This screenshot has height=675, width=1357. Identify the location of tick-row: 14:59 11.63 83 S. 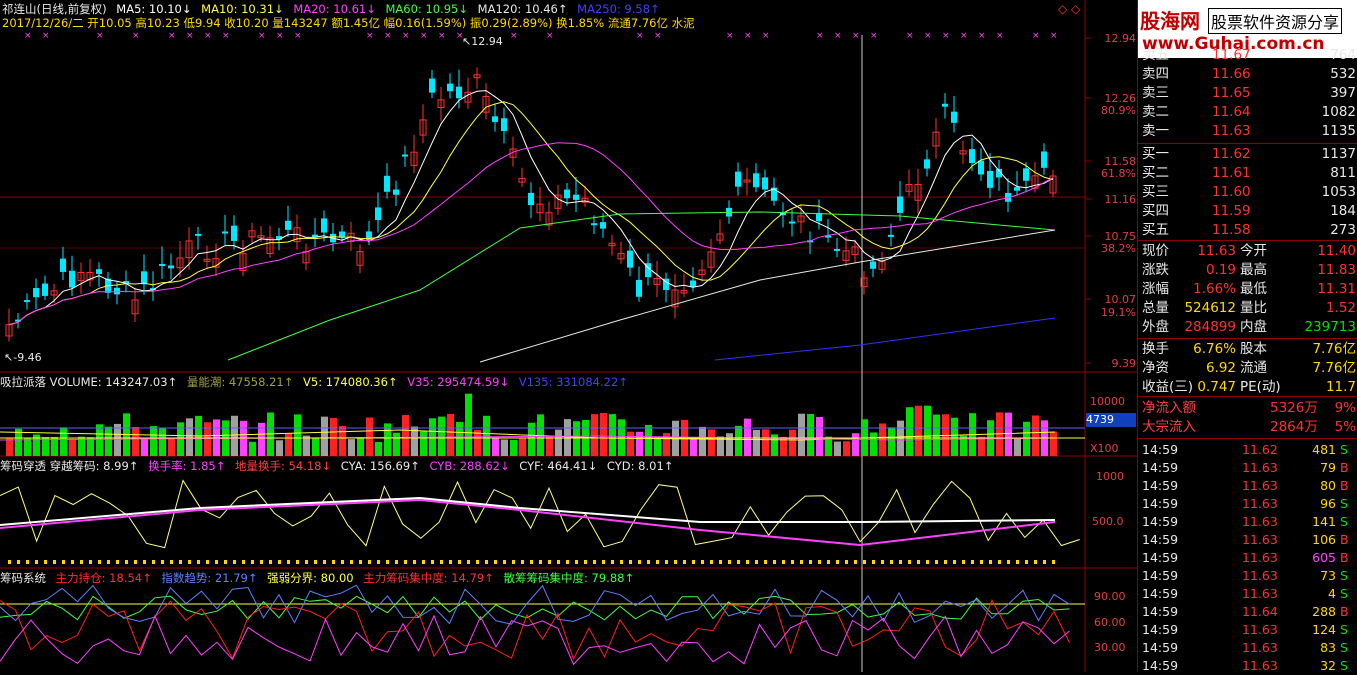
(1247, 648).